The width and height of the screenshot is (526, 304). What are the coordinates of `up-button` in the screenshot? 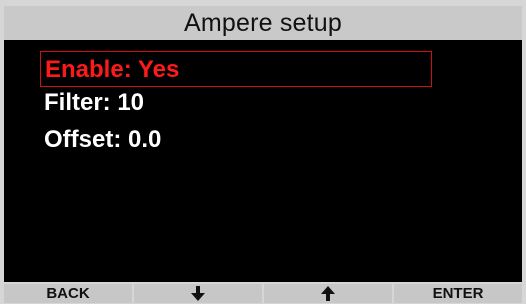 It's located at (328, 293).